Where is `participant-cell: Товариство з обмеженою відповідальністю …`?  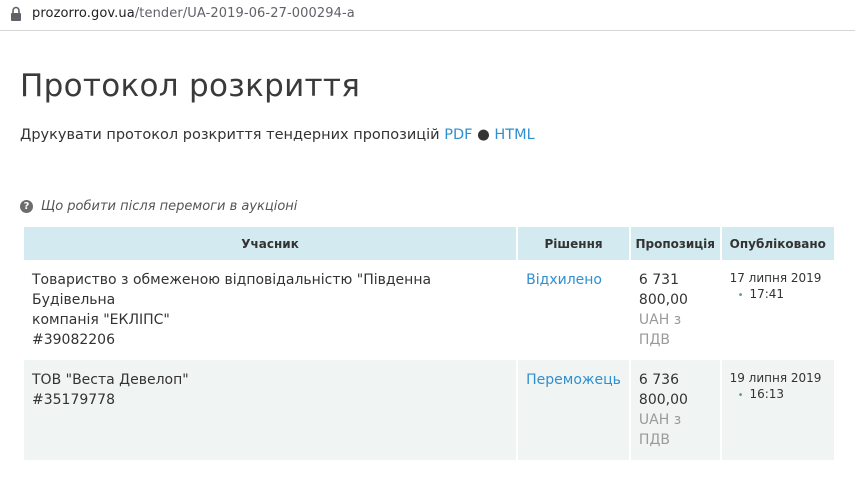 participant-cell: Товариство з обмеженою відповідальністю … is located at coordinates (270, 310).